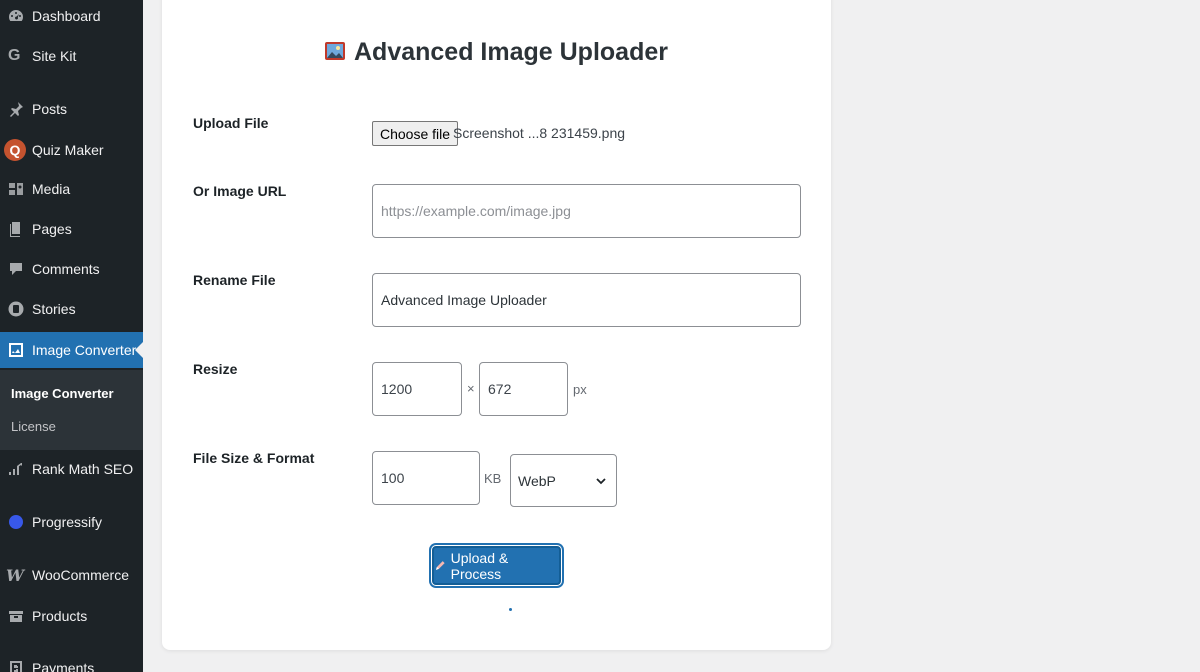  What do you see at coordinates (16, 522) in the screenshot?
I see `progressify-icon` at bounding box center [16, 522].